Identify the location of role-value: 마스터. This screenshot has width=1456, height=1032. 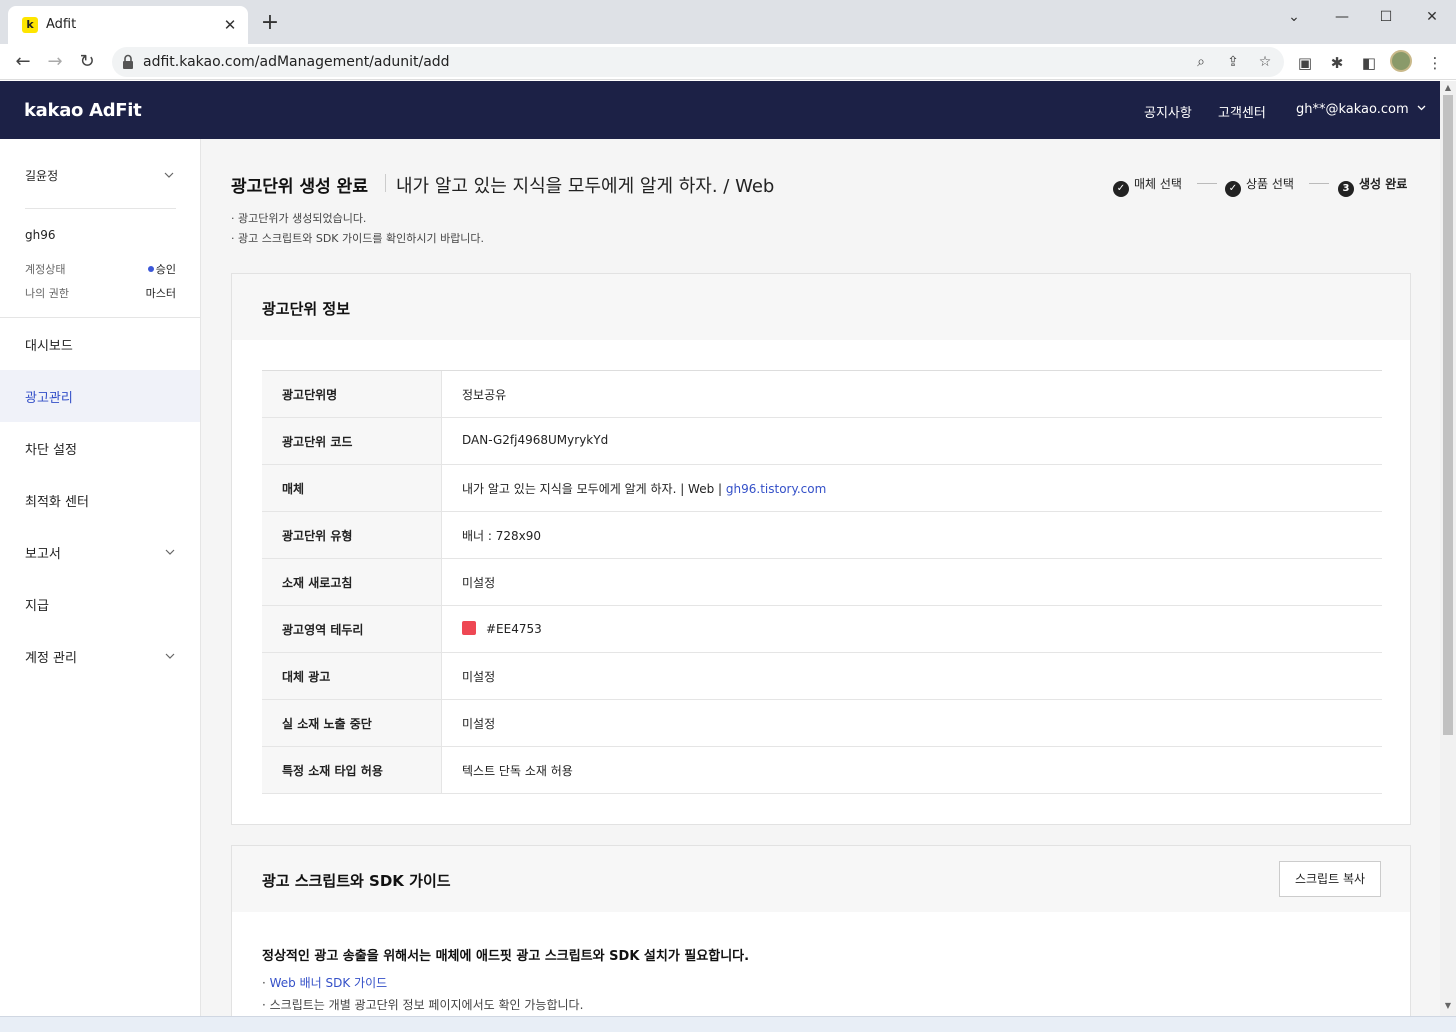
(160, 293).